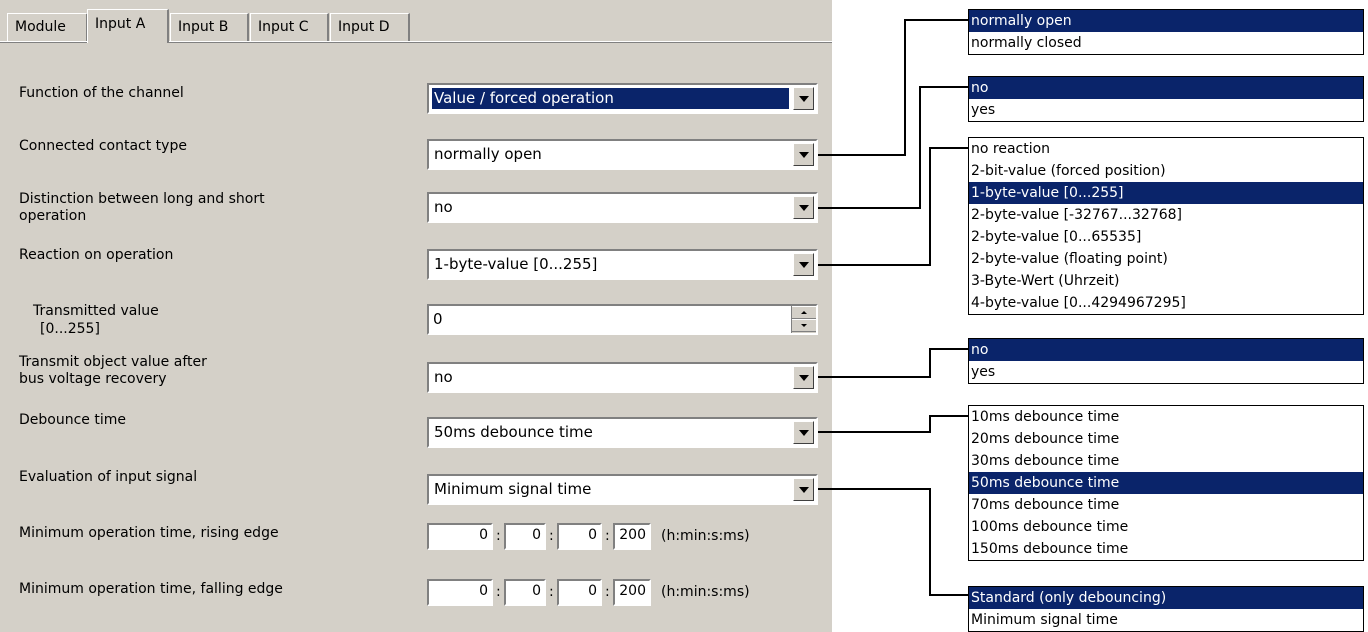 The image size is (1368, 632). What do you see at coordinates (622, 264) in the screenshot?
I see `reaction-dropdown: 1-byte-value [0...255]` at bounding box center [622, 264].